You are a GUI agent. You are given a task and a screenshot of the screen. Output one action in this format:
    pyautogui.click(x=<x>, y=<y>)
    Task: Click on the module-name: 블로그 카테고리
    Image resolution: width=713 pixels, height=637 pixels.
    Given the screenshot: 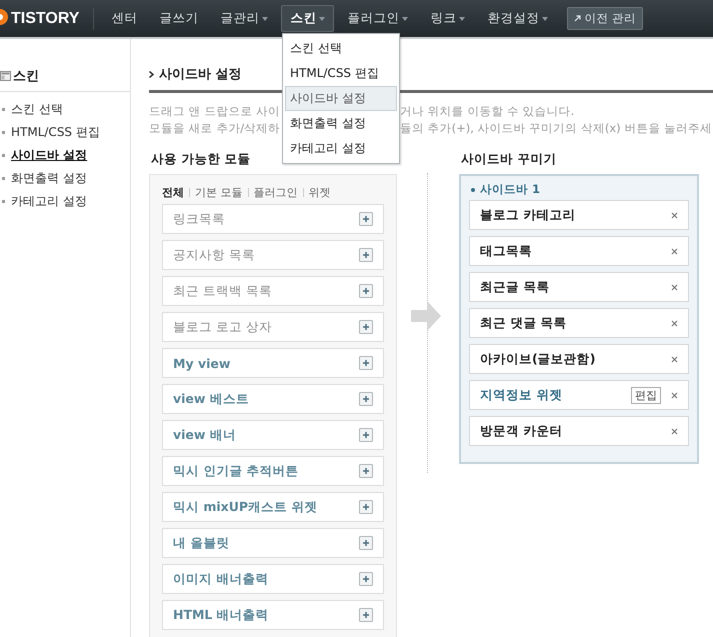 What is the action you would take?
    pyautogui.click(x=528, y=215)
    